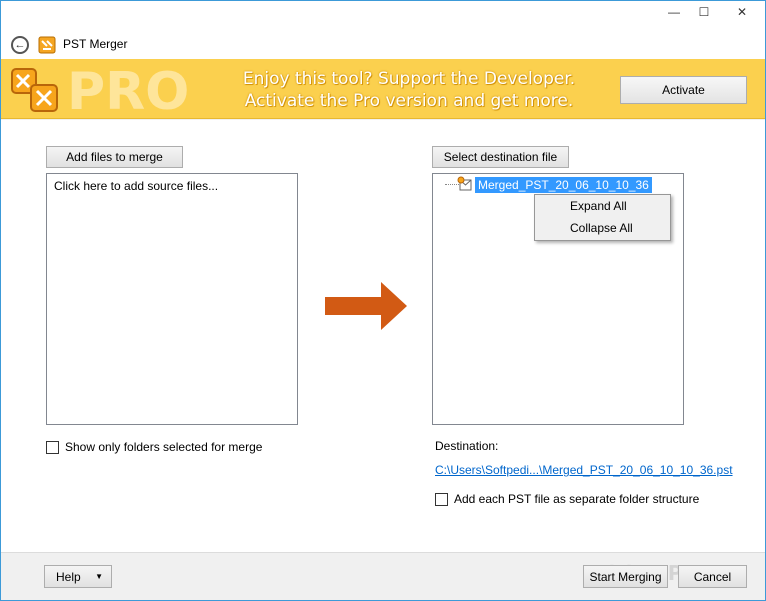  I want to click on merge-arrow-shape, so click(366, 306).